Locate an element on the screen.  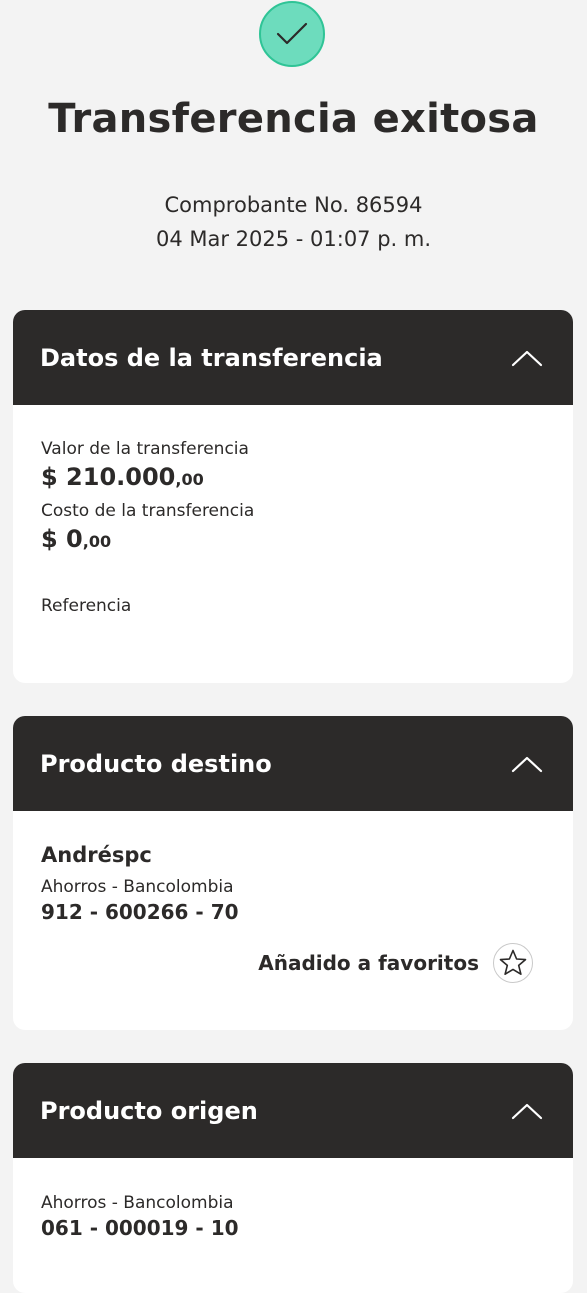
star-icon is located at coordinates (513, 962).